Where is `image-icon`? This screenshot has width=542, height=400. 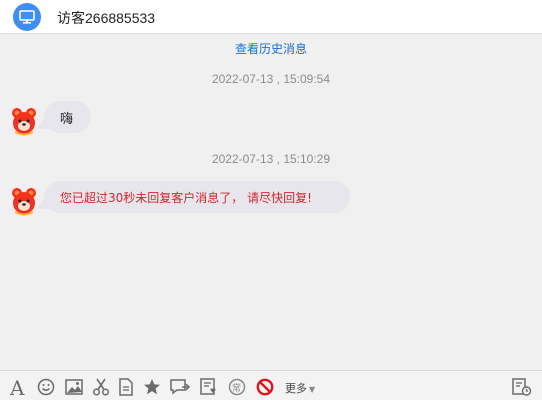 image-icon is located at coordinates (74, 387).